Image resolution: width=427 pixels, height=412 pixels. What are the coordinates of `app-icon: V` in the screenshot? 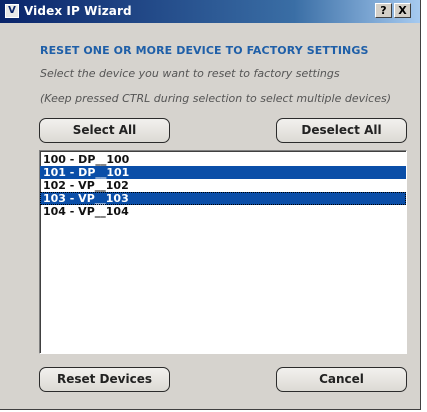 It's located at (12, 11).